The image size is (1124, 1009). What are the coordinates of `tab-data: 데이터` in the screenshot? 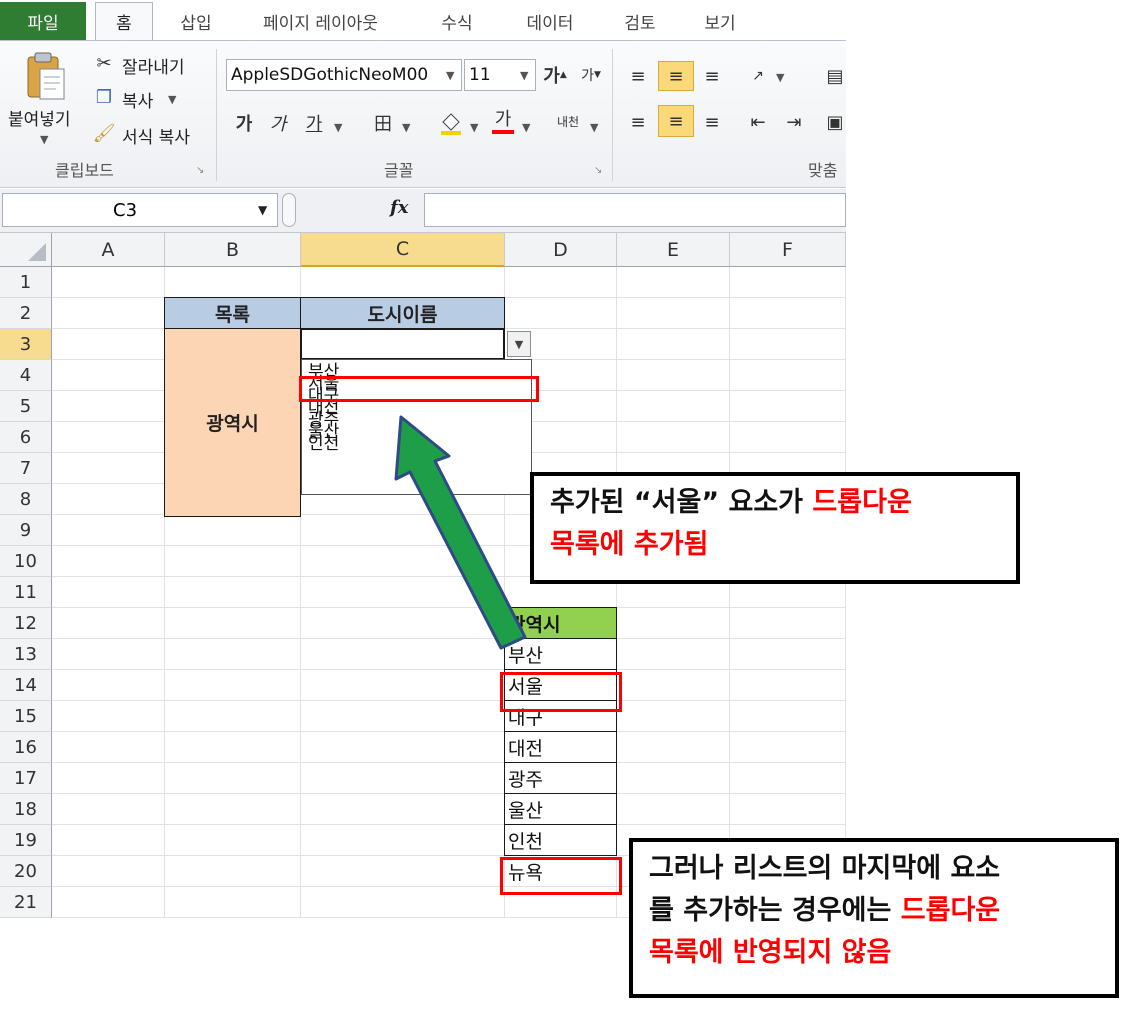 It's located at (550, 21).